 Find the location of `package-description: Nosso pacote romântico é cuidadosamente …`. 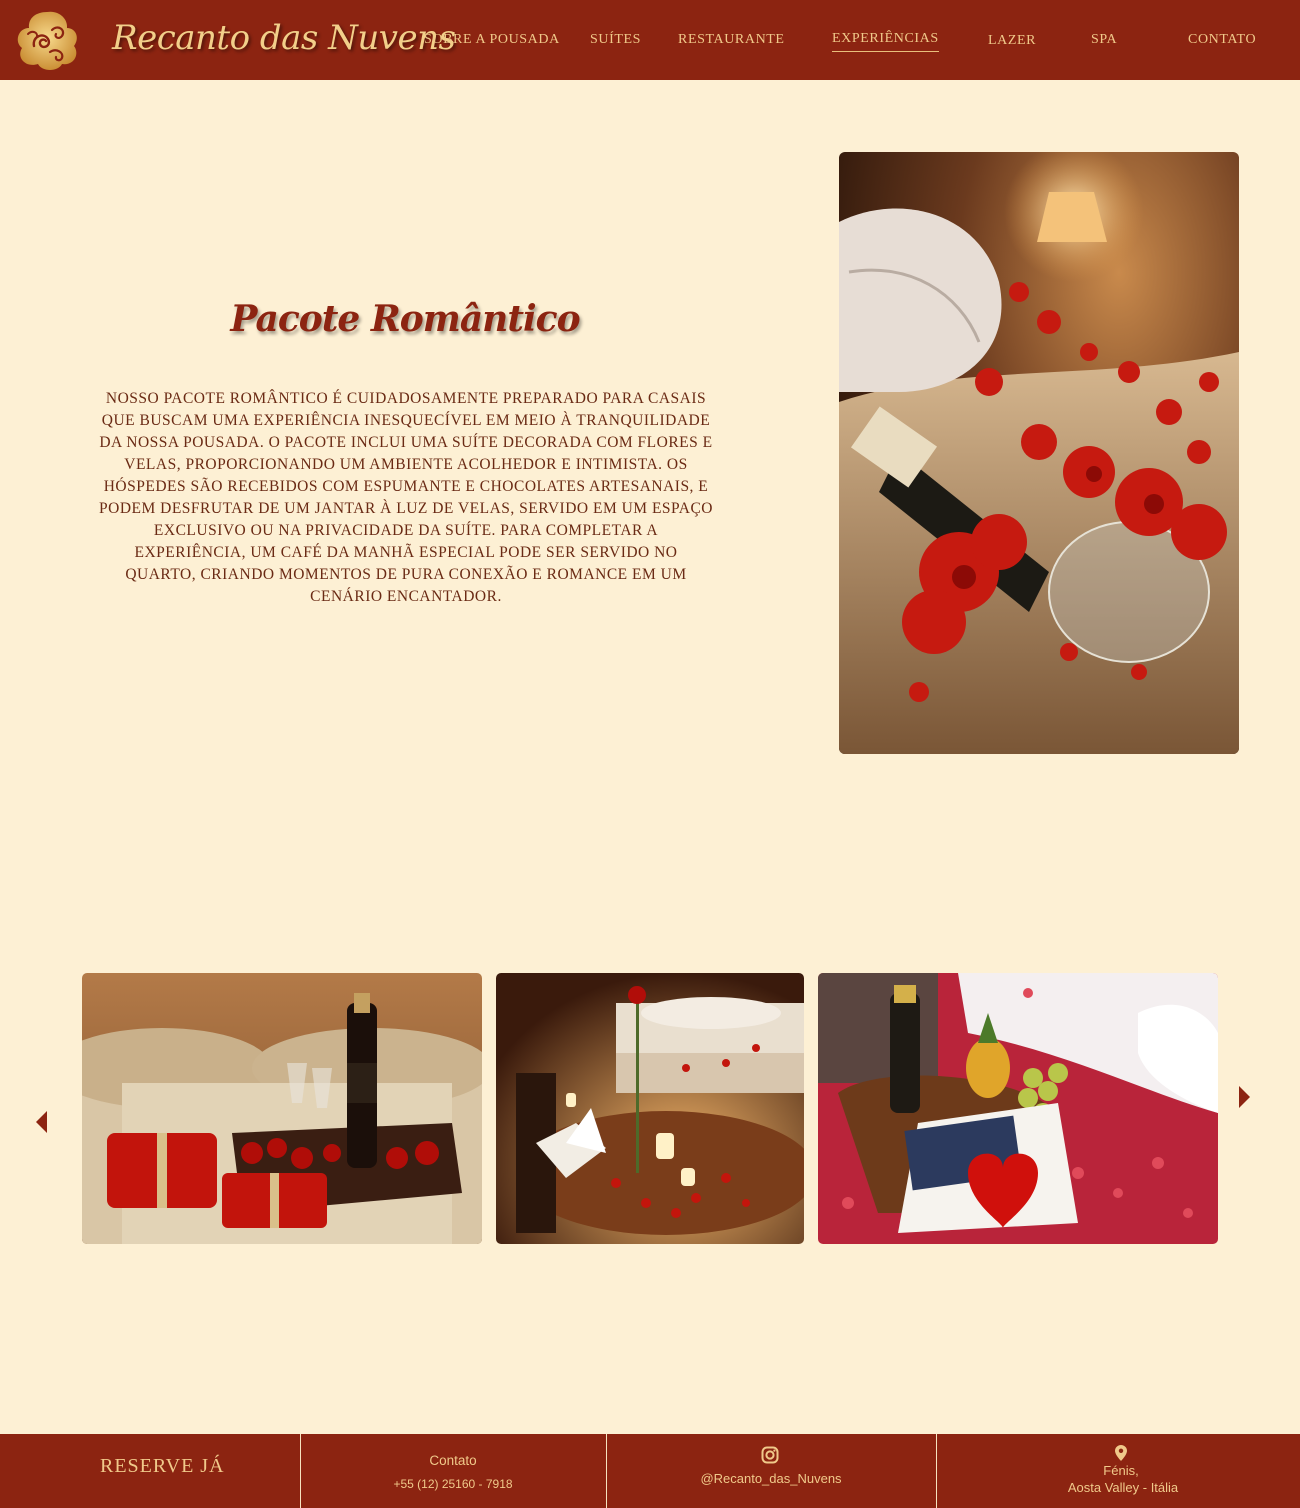

package-description: Nosso pacote romântico é cuidadosamente … is located at coordinates (406, 497).